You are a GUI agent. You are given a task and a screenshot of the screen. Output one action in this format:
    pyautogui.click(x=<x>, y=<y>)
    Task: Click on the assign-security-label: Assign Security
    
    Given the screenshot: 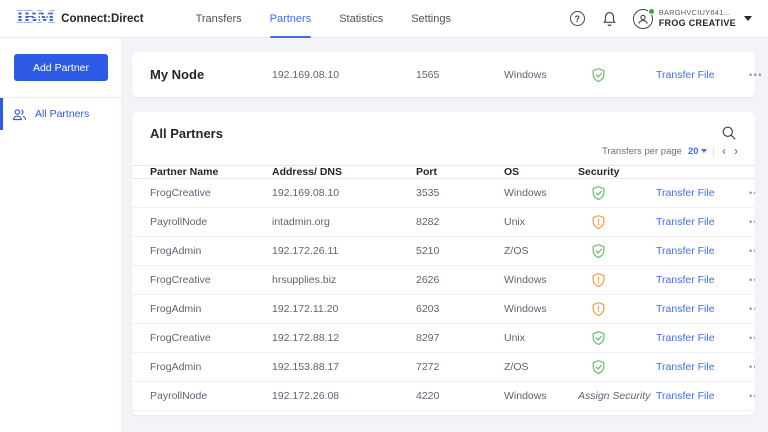 What is the action you would take?
    pyautogui.click(x=614, y=396)
    